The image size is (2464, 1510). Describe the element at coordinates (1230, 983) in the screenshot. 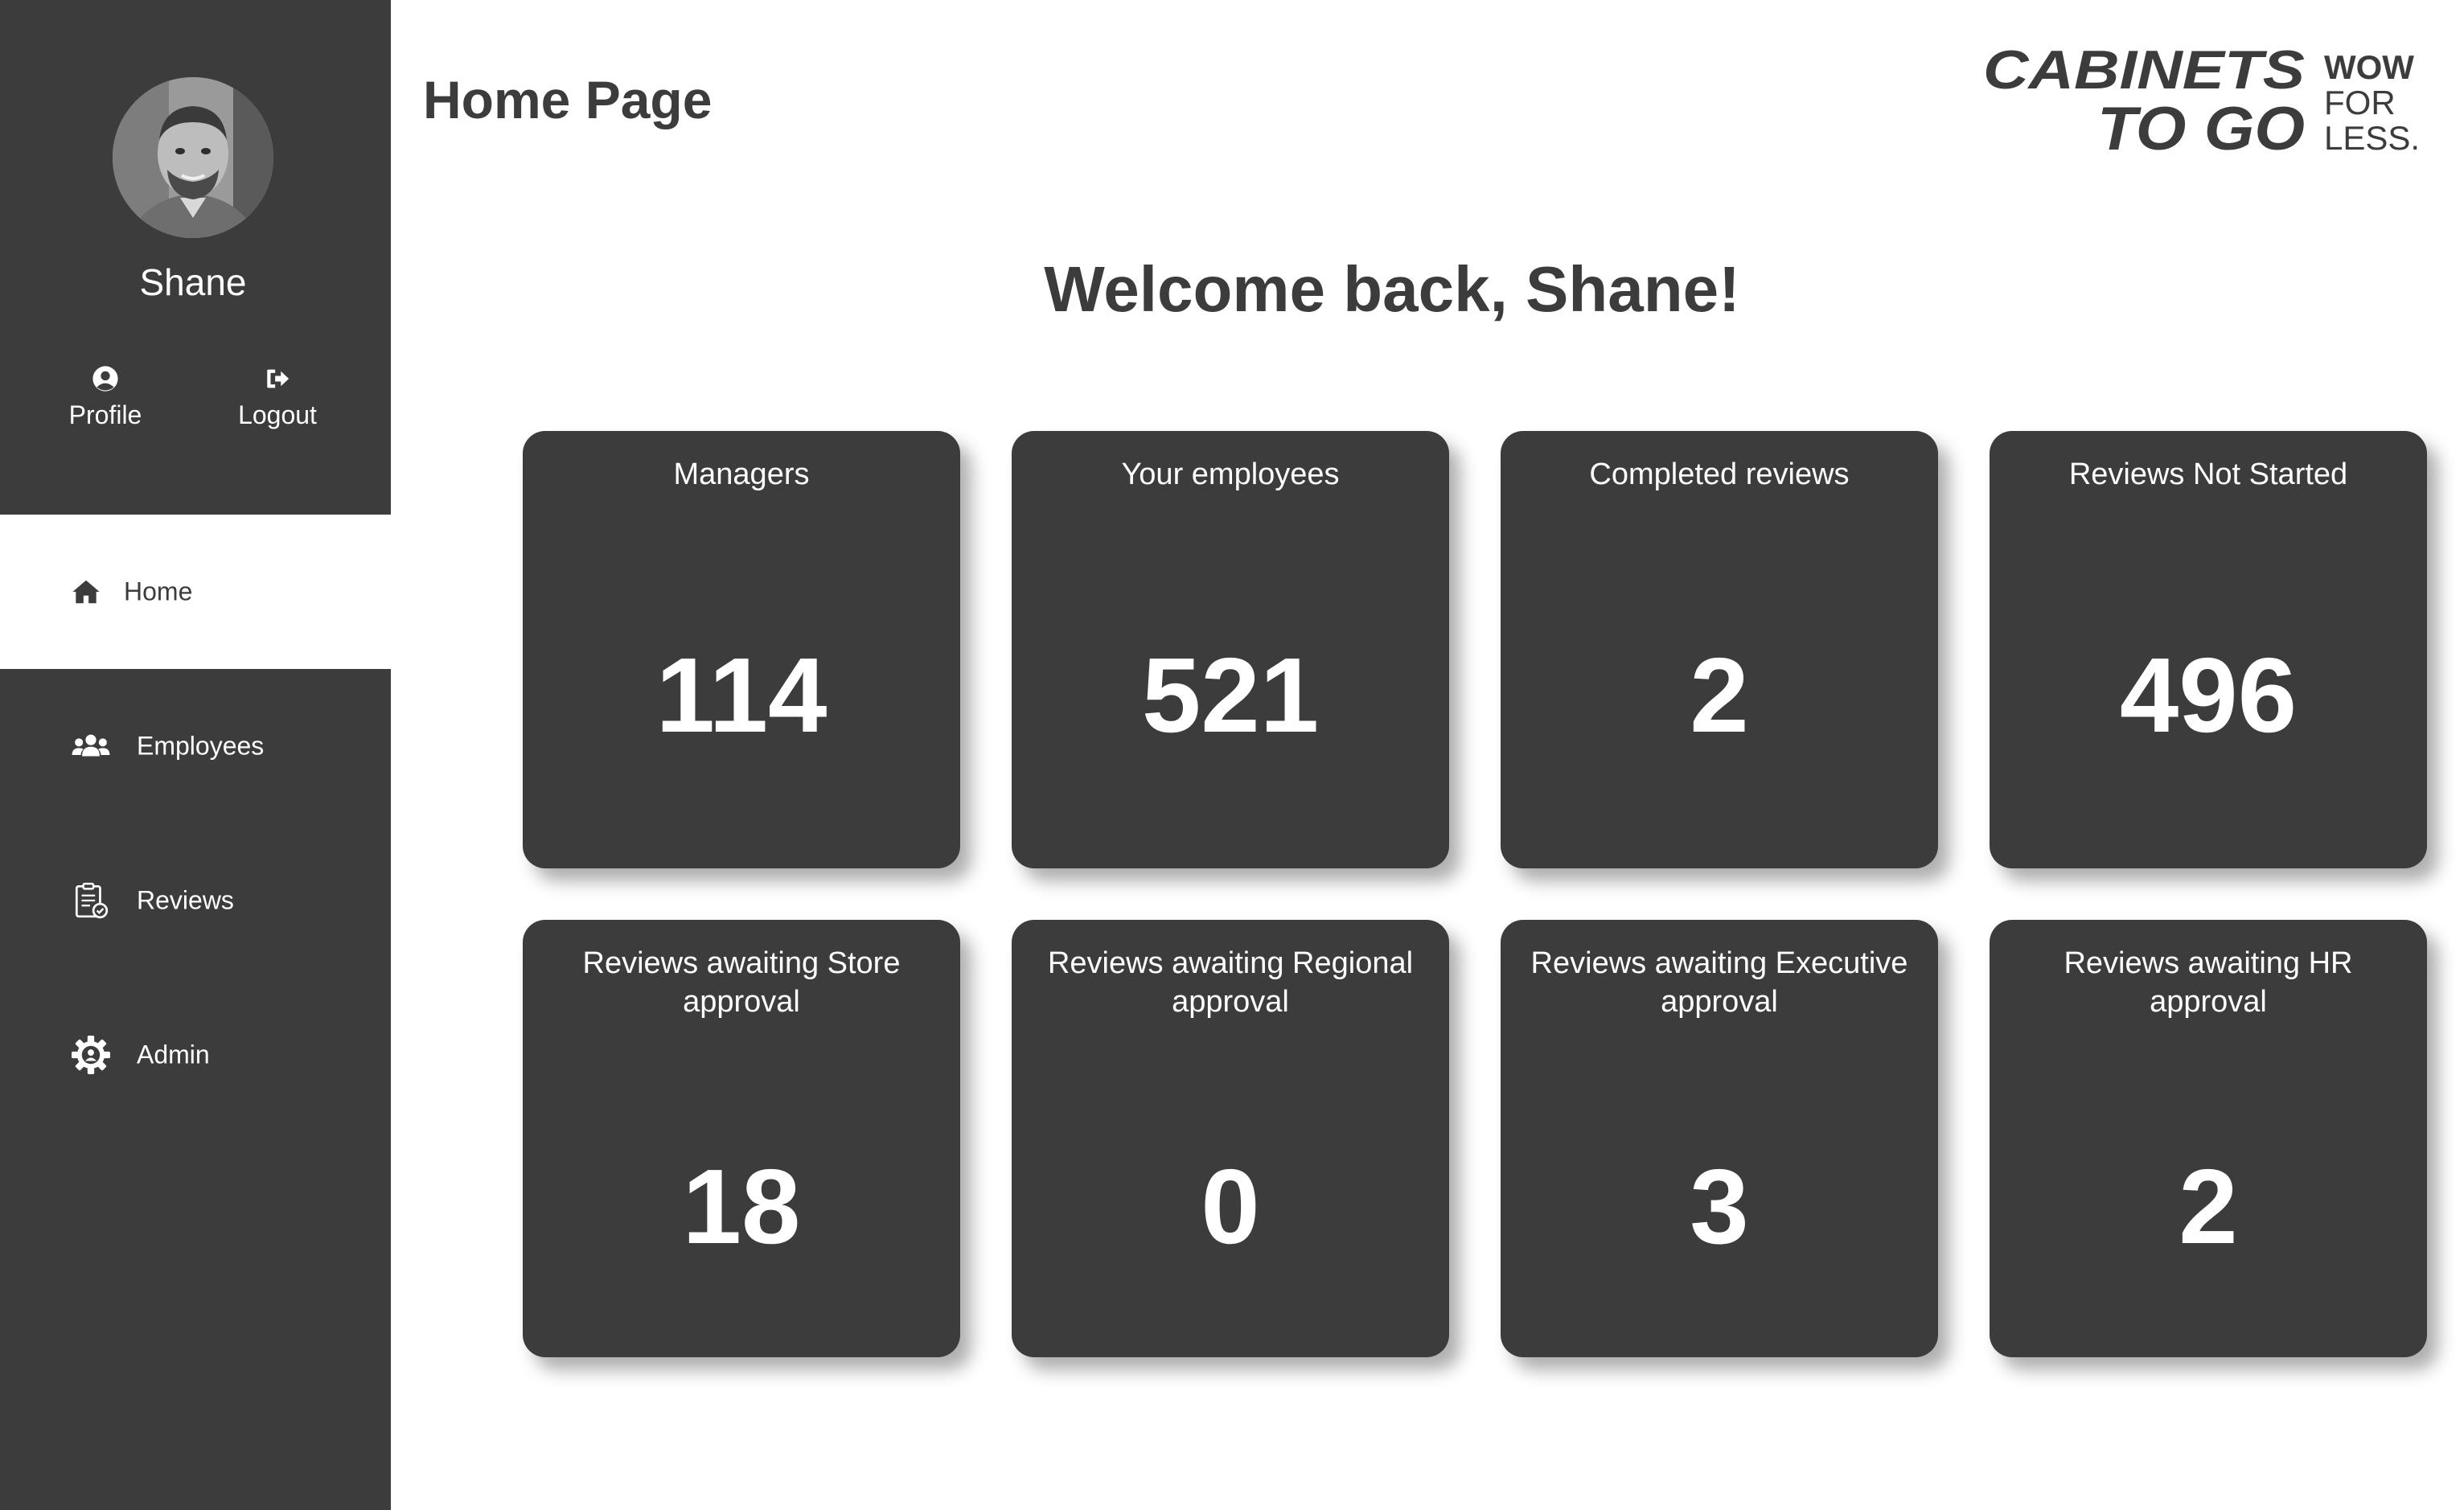

I see `stat-card-title: Reviews awaiting Regional approval` at that location.